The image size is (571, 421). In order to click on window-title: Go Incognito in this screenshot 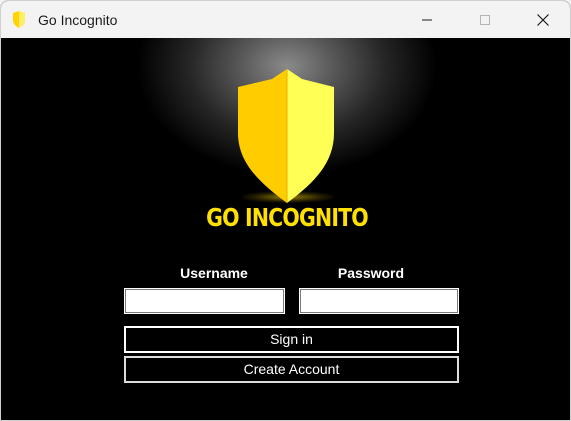, I will do `click(78, 20)`.